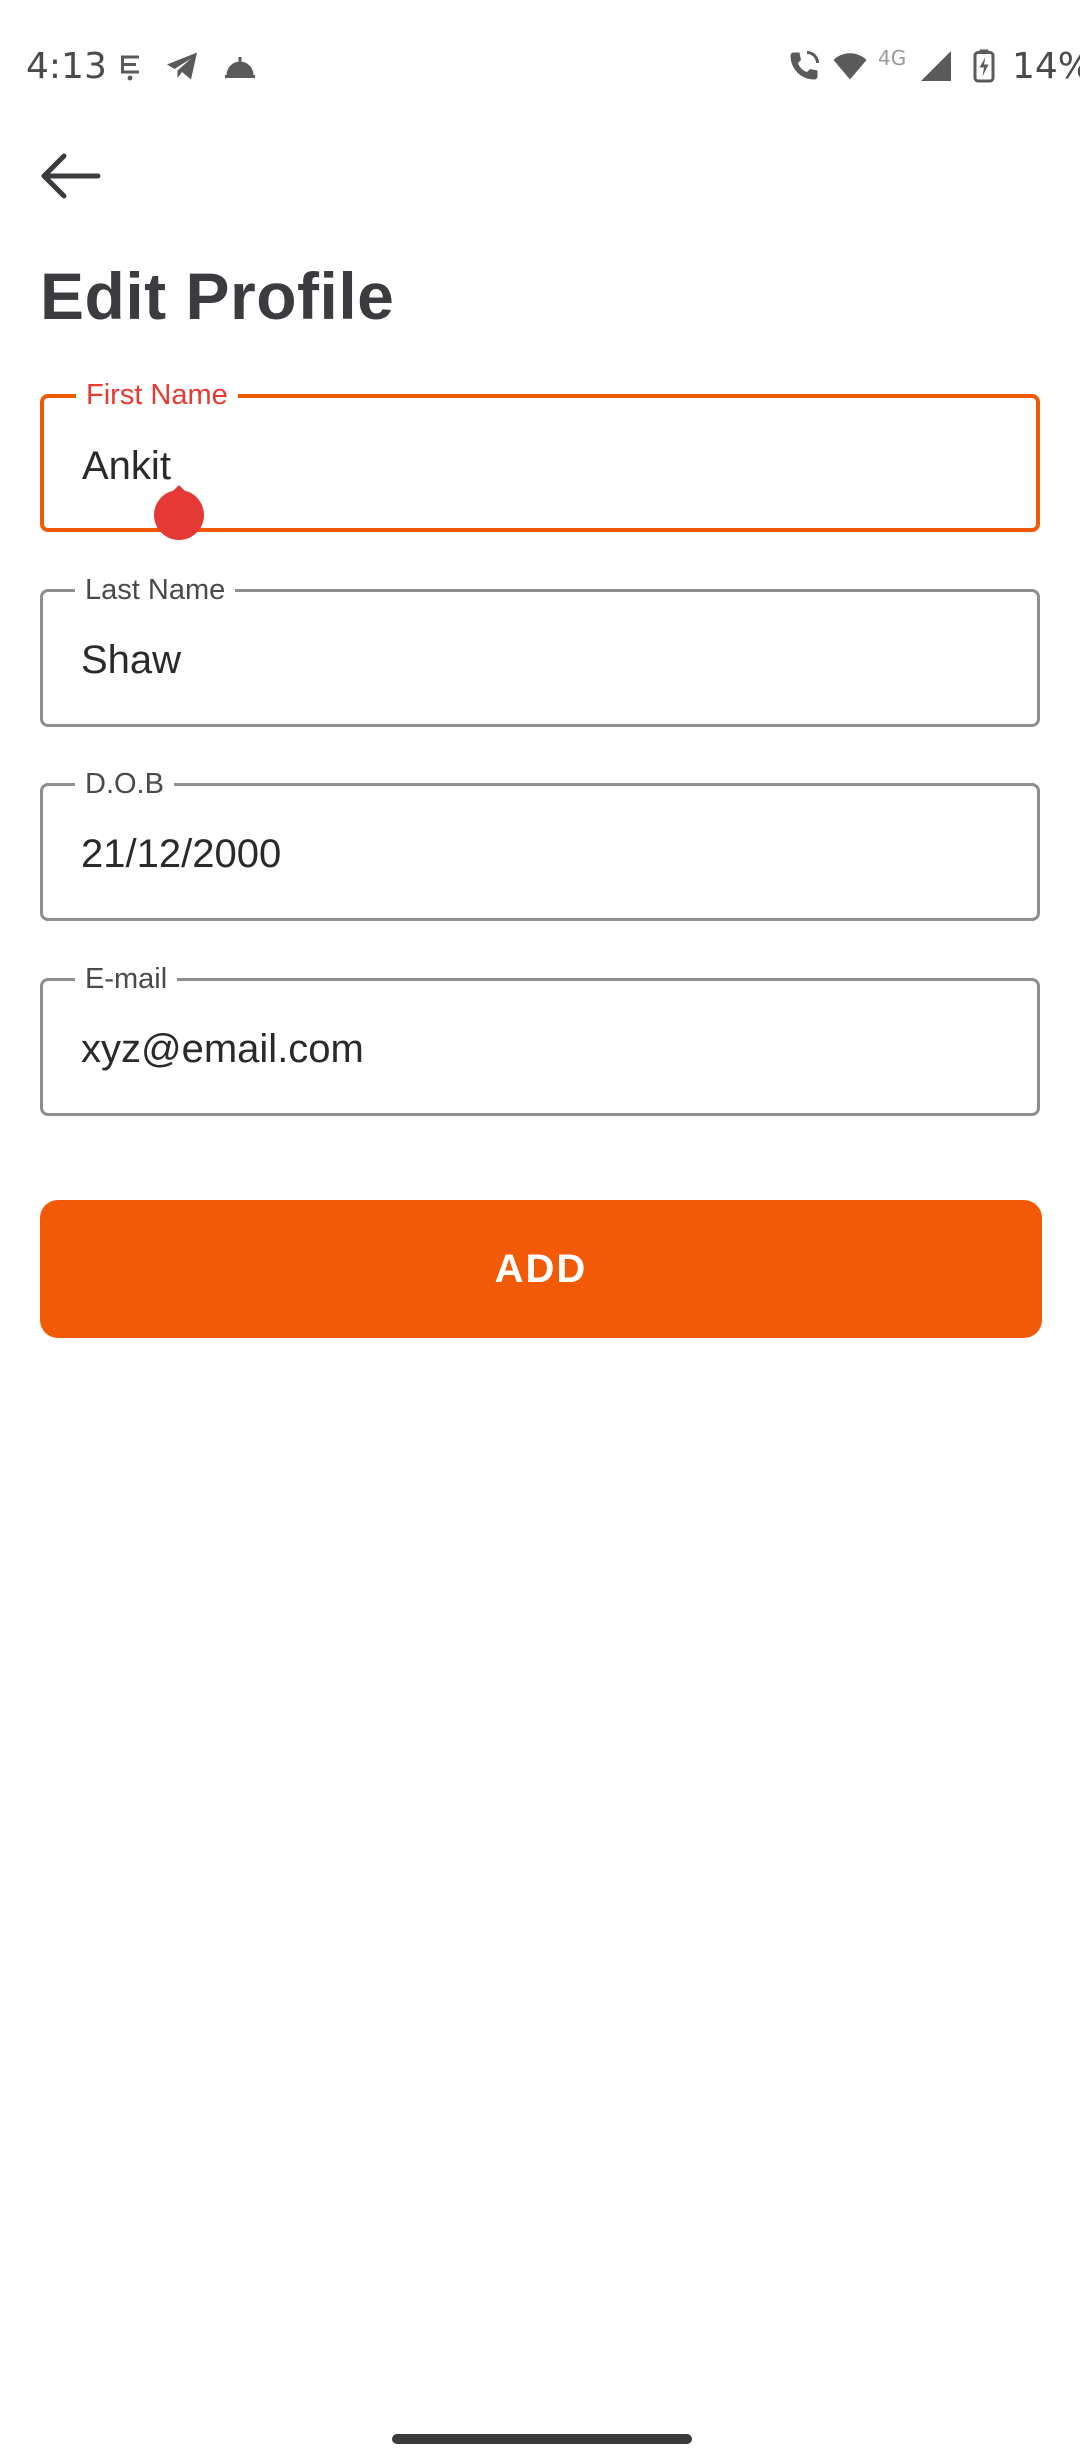 Image resolution: width=1080 pixels, height=2460 pixels. What do you see at coordinates (531, 1049) in the screenshot?
I see `email-input` at bounding box center [531, 1049].